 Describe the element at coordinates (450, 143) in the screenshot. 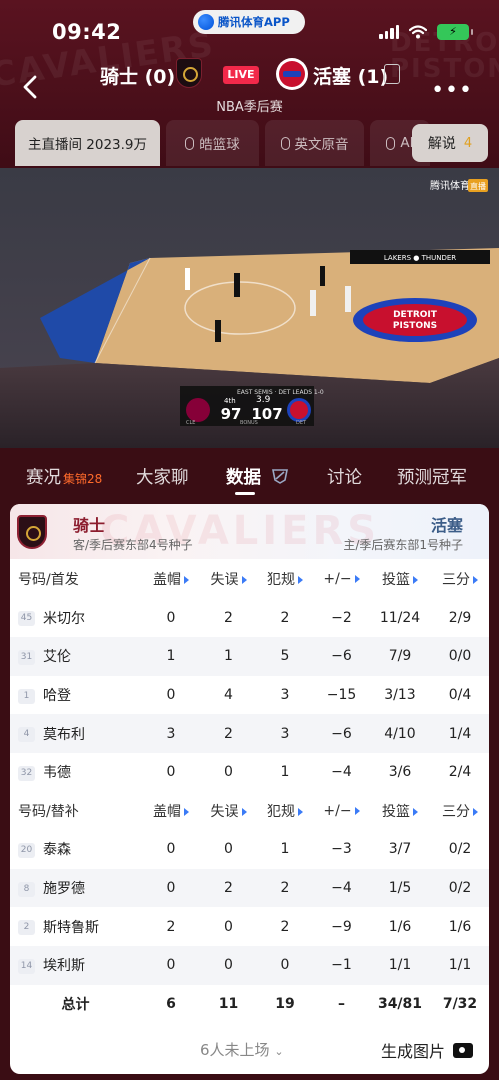

I see `commentary-button: 解说 4` at that location.